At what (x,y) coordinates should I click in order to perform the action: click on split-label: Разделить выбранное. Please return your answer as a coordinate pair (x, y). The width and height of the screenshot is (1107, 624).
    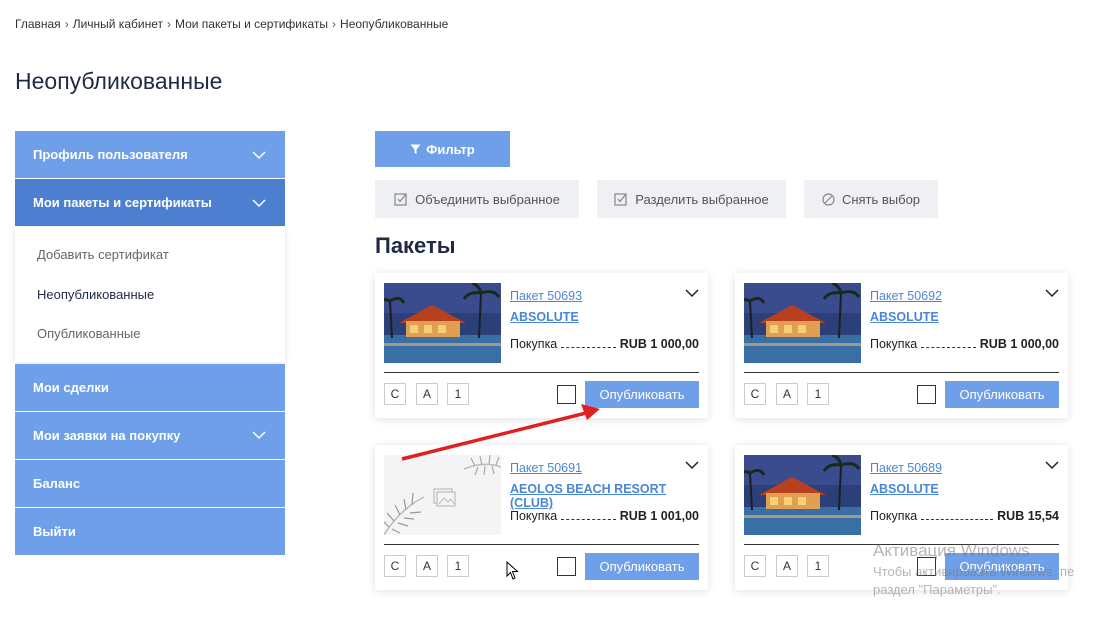
    Looking at the image, I should click on (702, 199).